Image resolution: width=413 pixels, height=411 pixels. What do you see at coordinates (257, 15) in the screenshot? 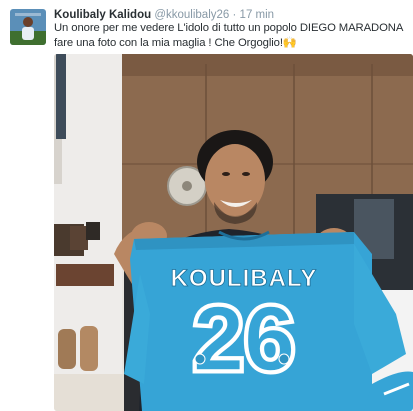
I see `tweet-timestamp: 17 min` at bounding box center [257, 15].